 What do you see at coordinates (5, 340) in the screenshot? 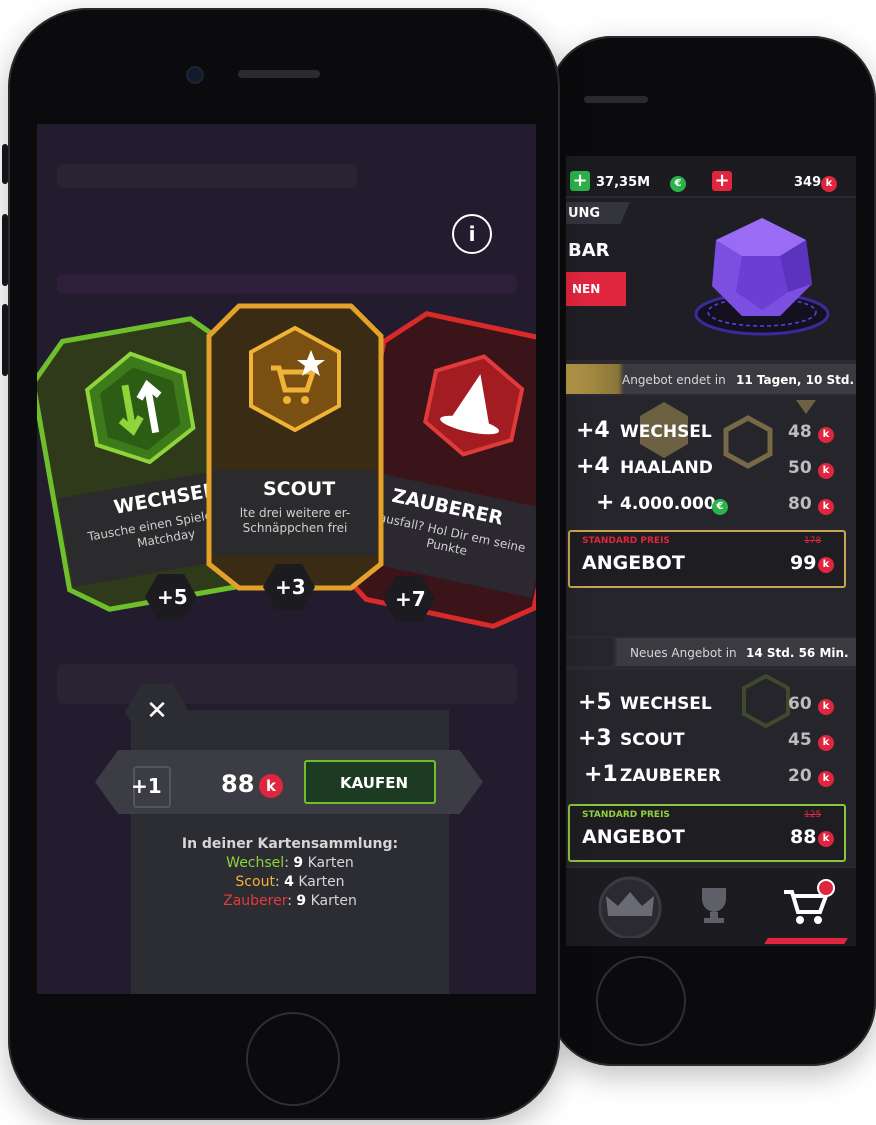
I see `volume-down-button` at bounding box center [5, 340].